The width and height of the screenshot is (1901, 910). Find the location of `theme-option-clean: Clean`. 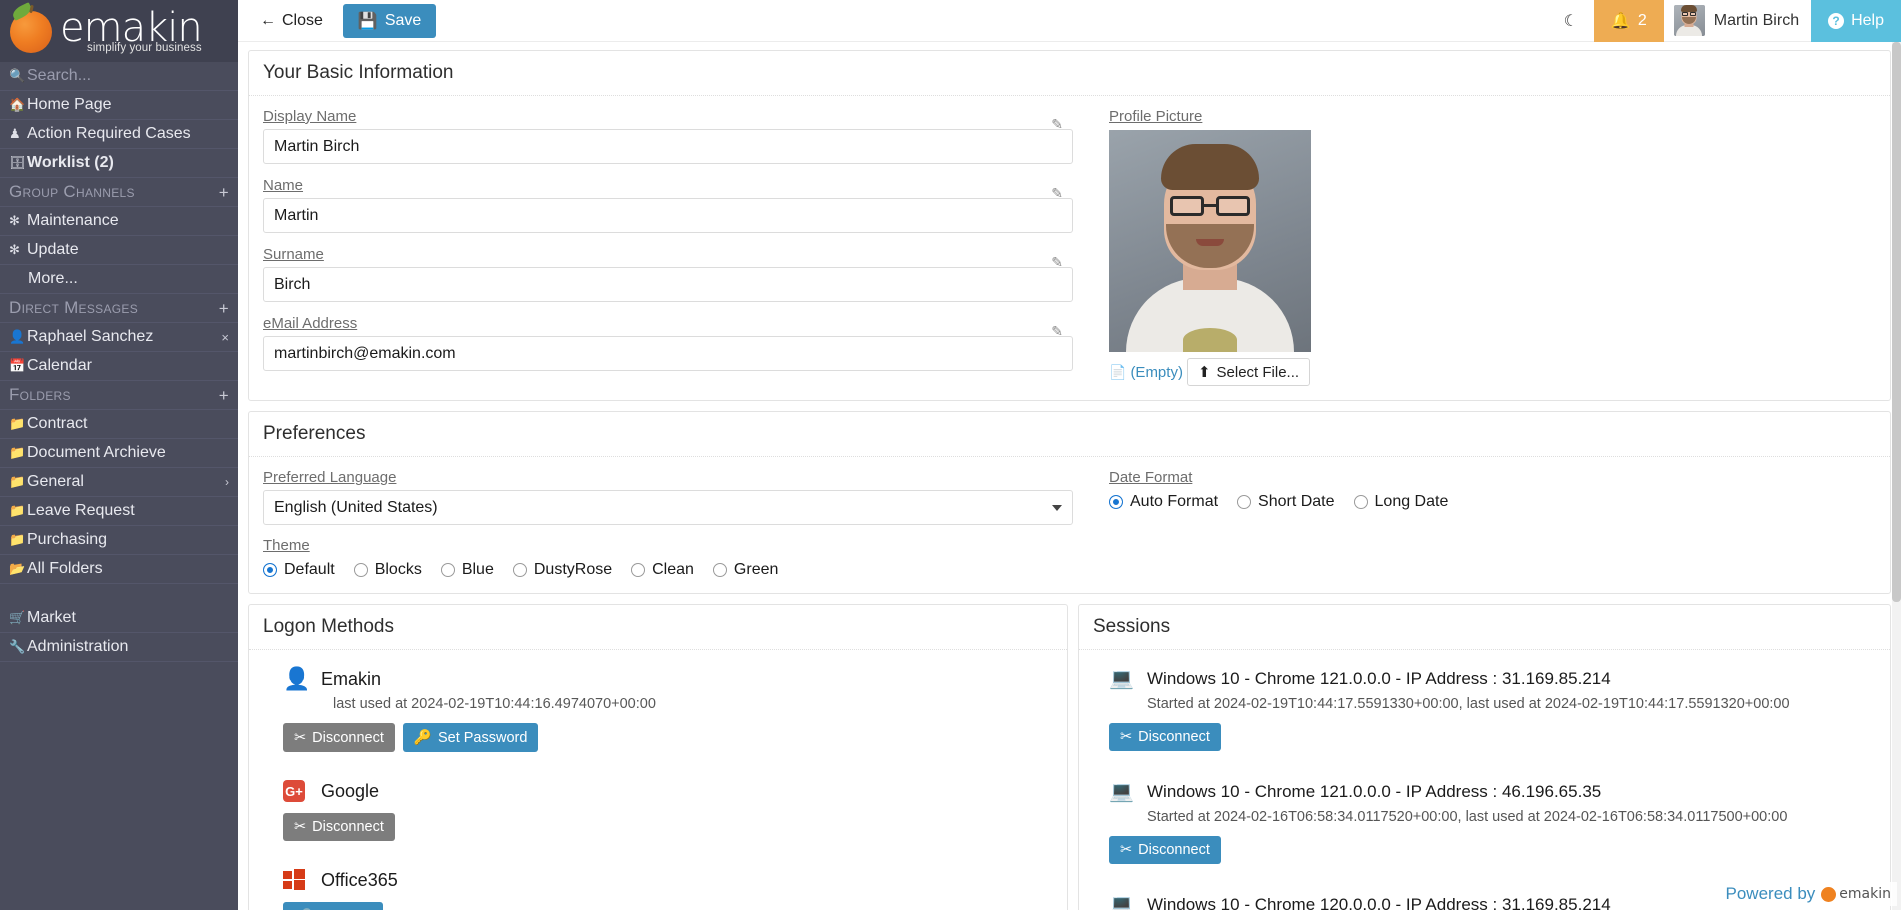

theme-option-clean: Clean is located at coordinates (662, 570).